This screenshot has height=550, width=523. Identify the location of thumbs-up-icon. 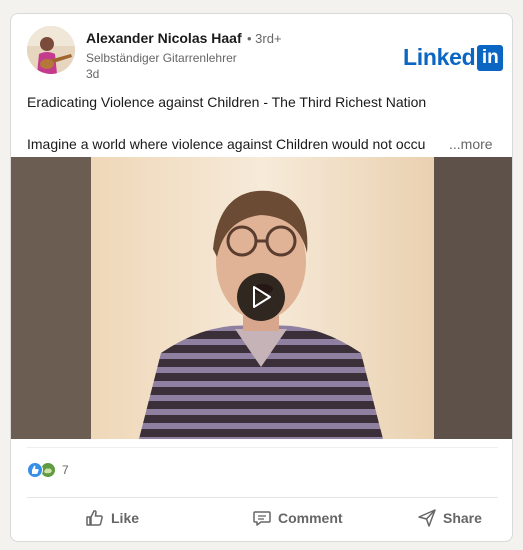
(94, 518).